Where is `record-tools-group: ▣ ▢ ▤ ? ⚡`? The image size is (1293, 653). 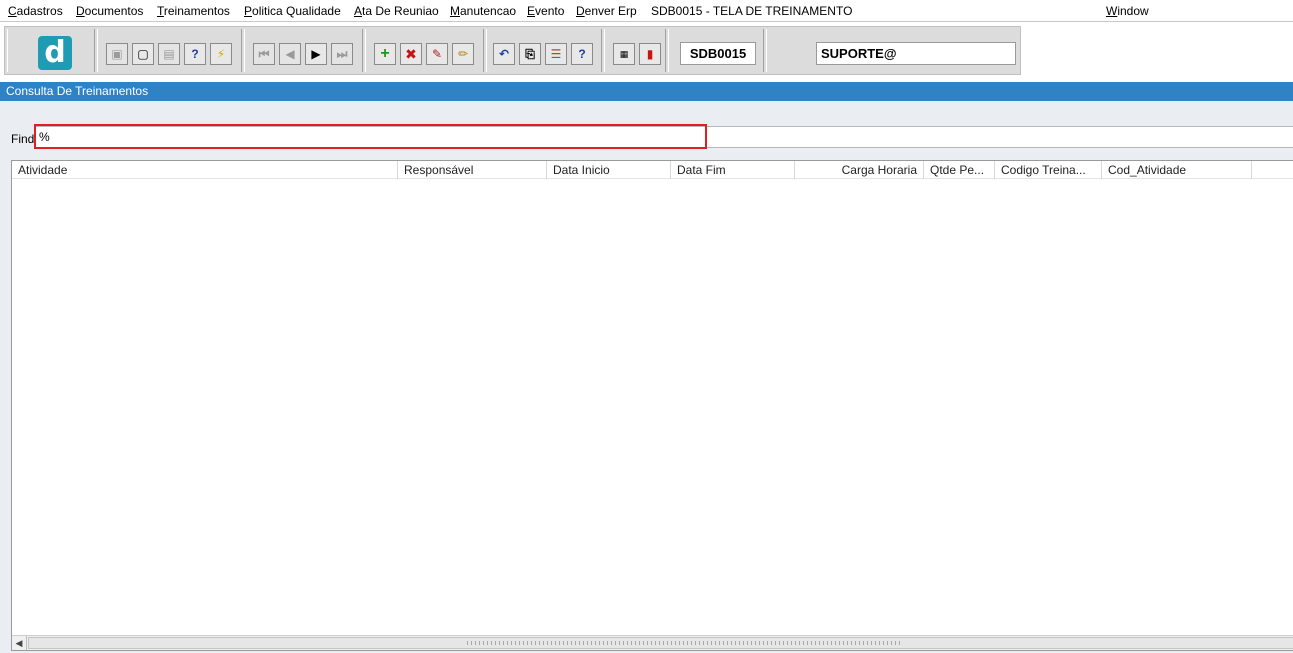
record-tools-group: ▣ ▢ ▤ ? ⚡ is located at coordinates (169, 50).